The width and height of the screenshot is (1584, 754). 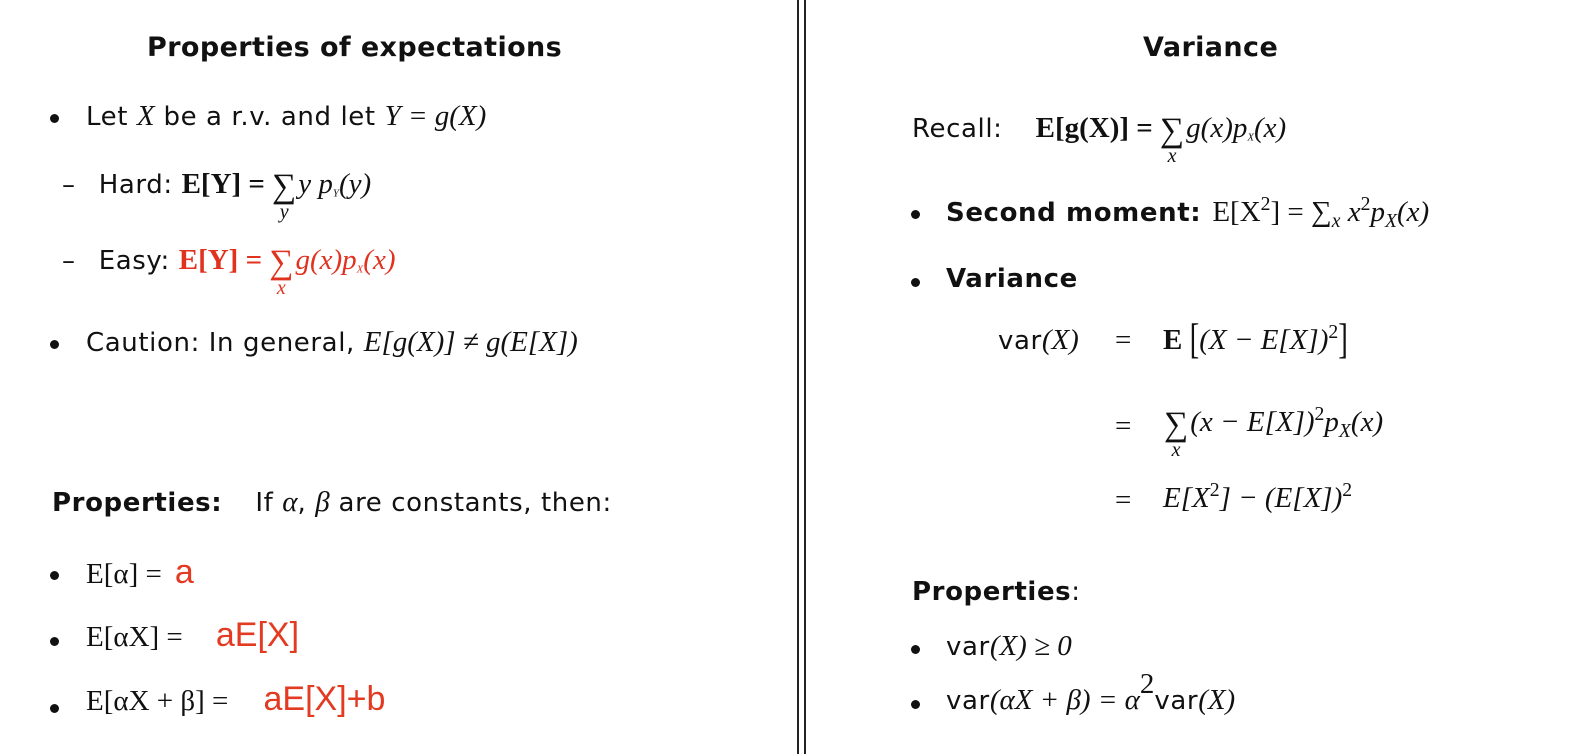 What do you see at coordinates (805, 377) in the screenshot?
I see `slide-divider-right` at bounding box center [805, 377].